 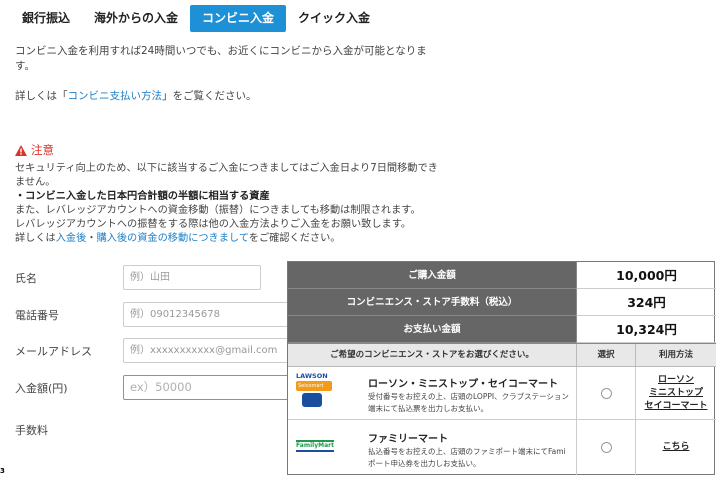 What do you see at coordinates (675, 355) in the screenshot?
I see `header-method: 利用方法` at bounding box center [675, 355].